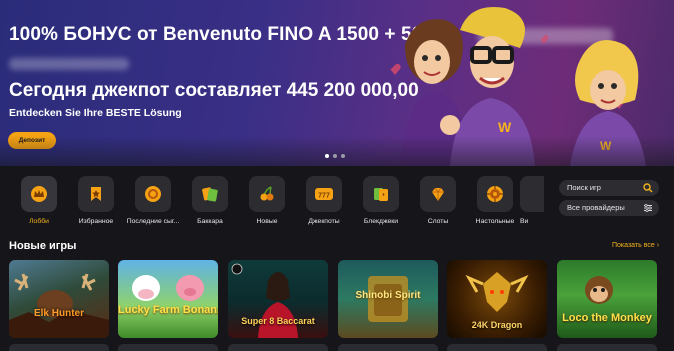 The height and width of the screenshot is (351, 674). I want to click on game-title: Shinobi Spirit, so click(388, 295).